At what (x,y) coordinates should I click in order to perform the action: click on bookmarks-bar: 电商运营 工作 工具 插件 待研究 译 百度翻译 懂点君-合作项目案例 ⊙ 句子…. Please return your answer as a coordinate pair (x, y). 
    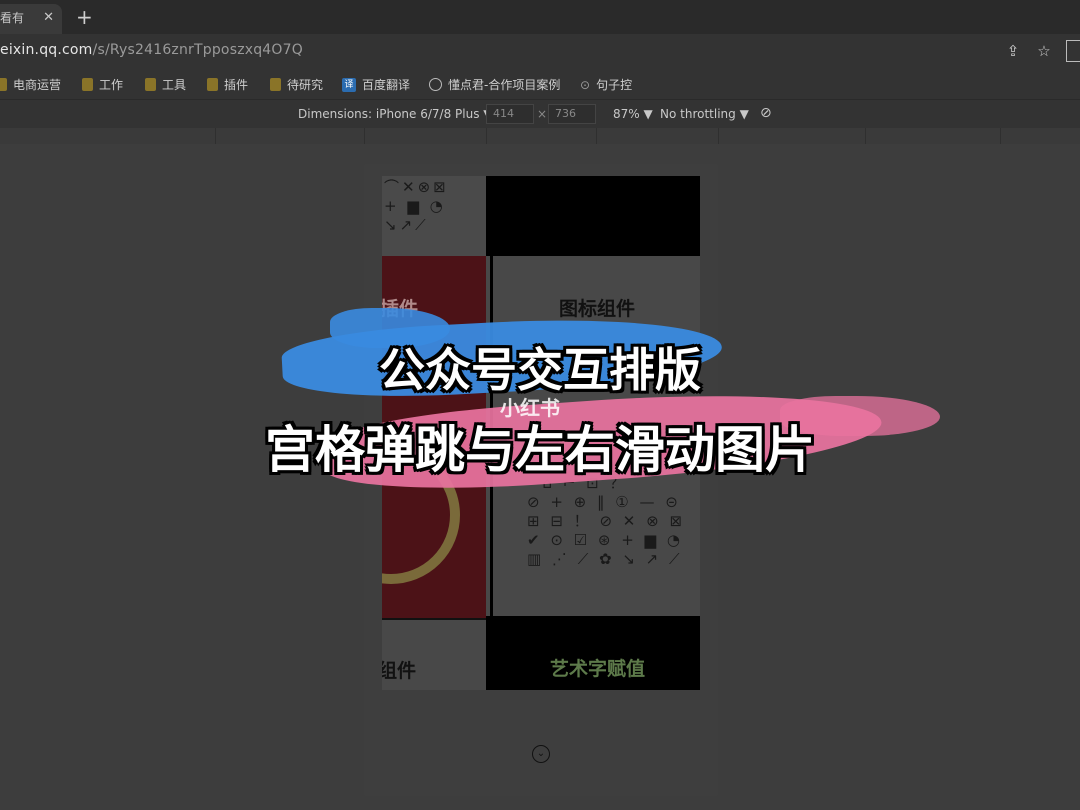
    Looking at the image, I should click on (540, 84).